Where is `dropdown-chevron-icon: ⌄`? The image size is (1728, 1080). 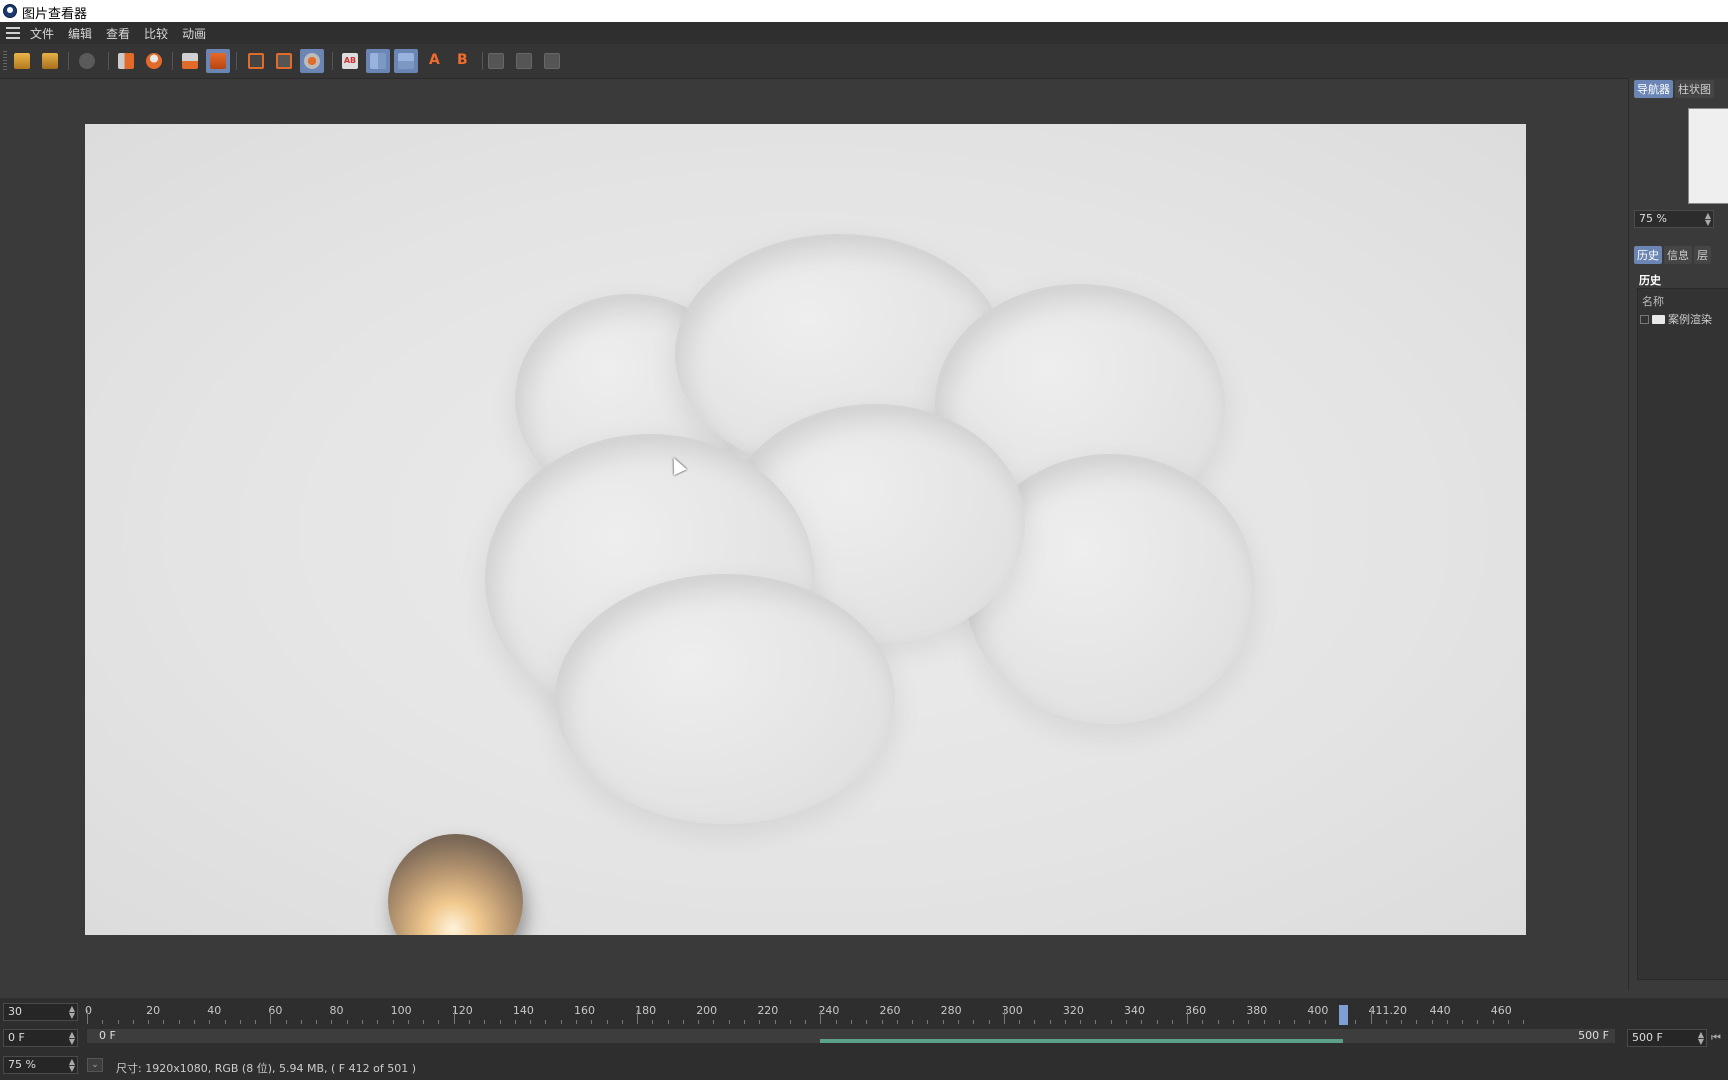
dropdown-chevron-icon: ⌄ is located at coordinates (95, 1065).